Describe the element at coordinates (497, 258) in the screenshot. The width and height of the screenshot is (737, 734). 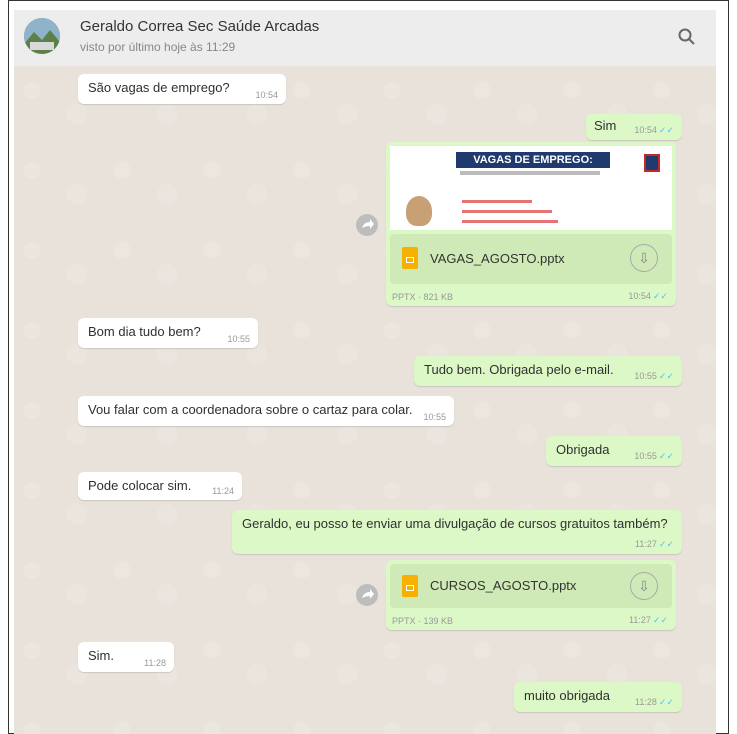
I see `file-name: VAGAS_AGOSTO.pptx` at that location.